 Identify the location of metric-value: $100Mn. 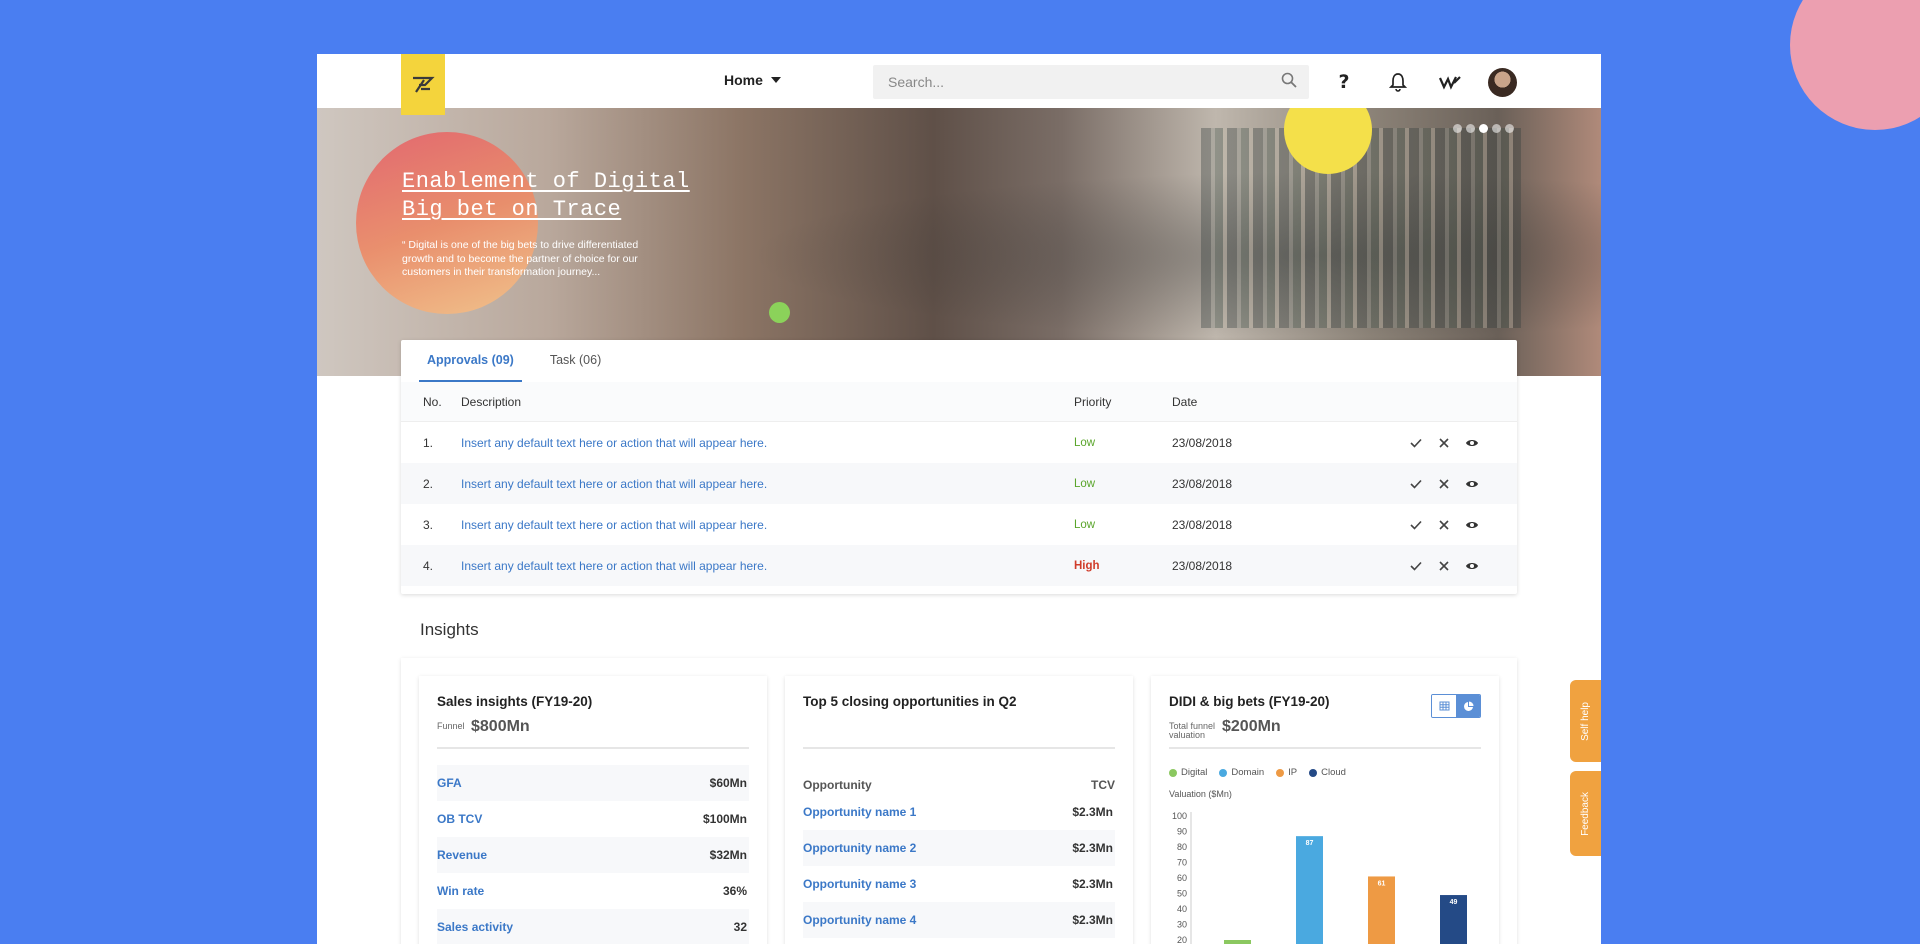
(724, 819).